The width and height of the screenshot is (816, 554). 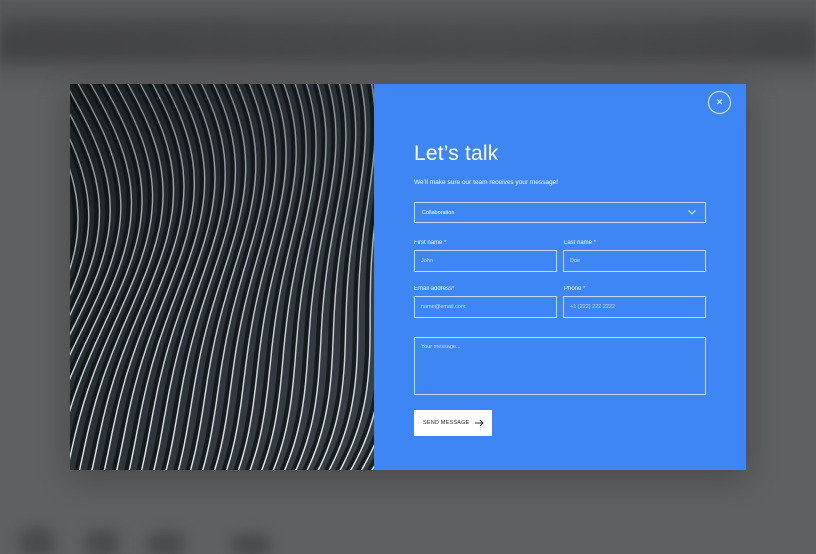 I want to click on send-message-button: SEND MESSAGE, so click(x=453, y=423).